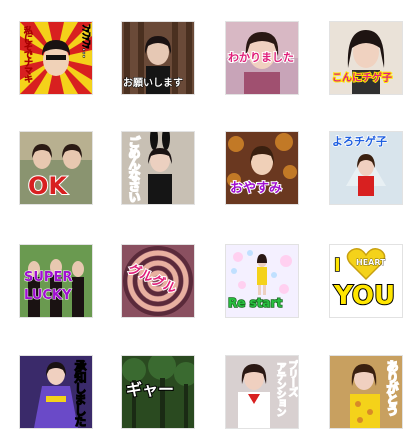  I want to click on sticker-4-caption: こんにチゲ子, so click(362, 79).